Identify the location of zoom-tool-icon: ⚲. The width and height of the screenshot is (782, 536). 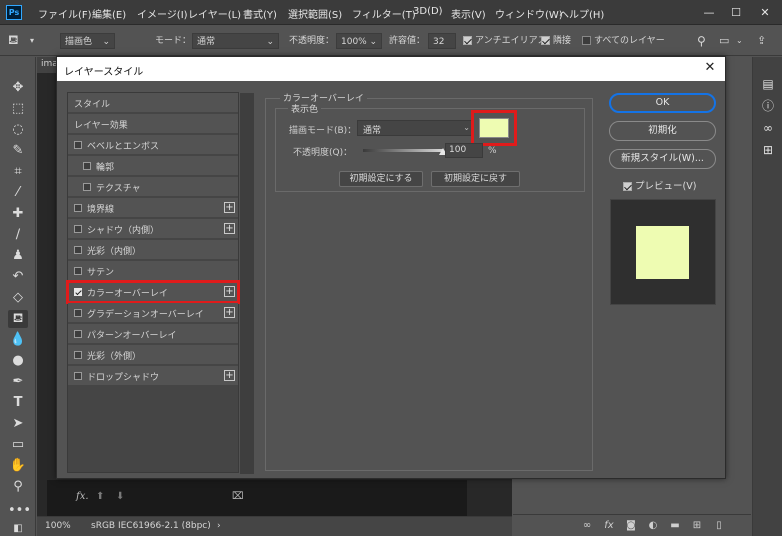
(18, 487).